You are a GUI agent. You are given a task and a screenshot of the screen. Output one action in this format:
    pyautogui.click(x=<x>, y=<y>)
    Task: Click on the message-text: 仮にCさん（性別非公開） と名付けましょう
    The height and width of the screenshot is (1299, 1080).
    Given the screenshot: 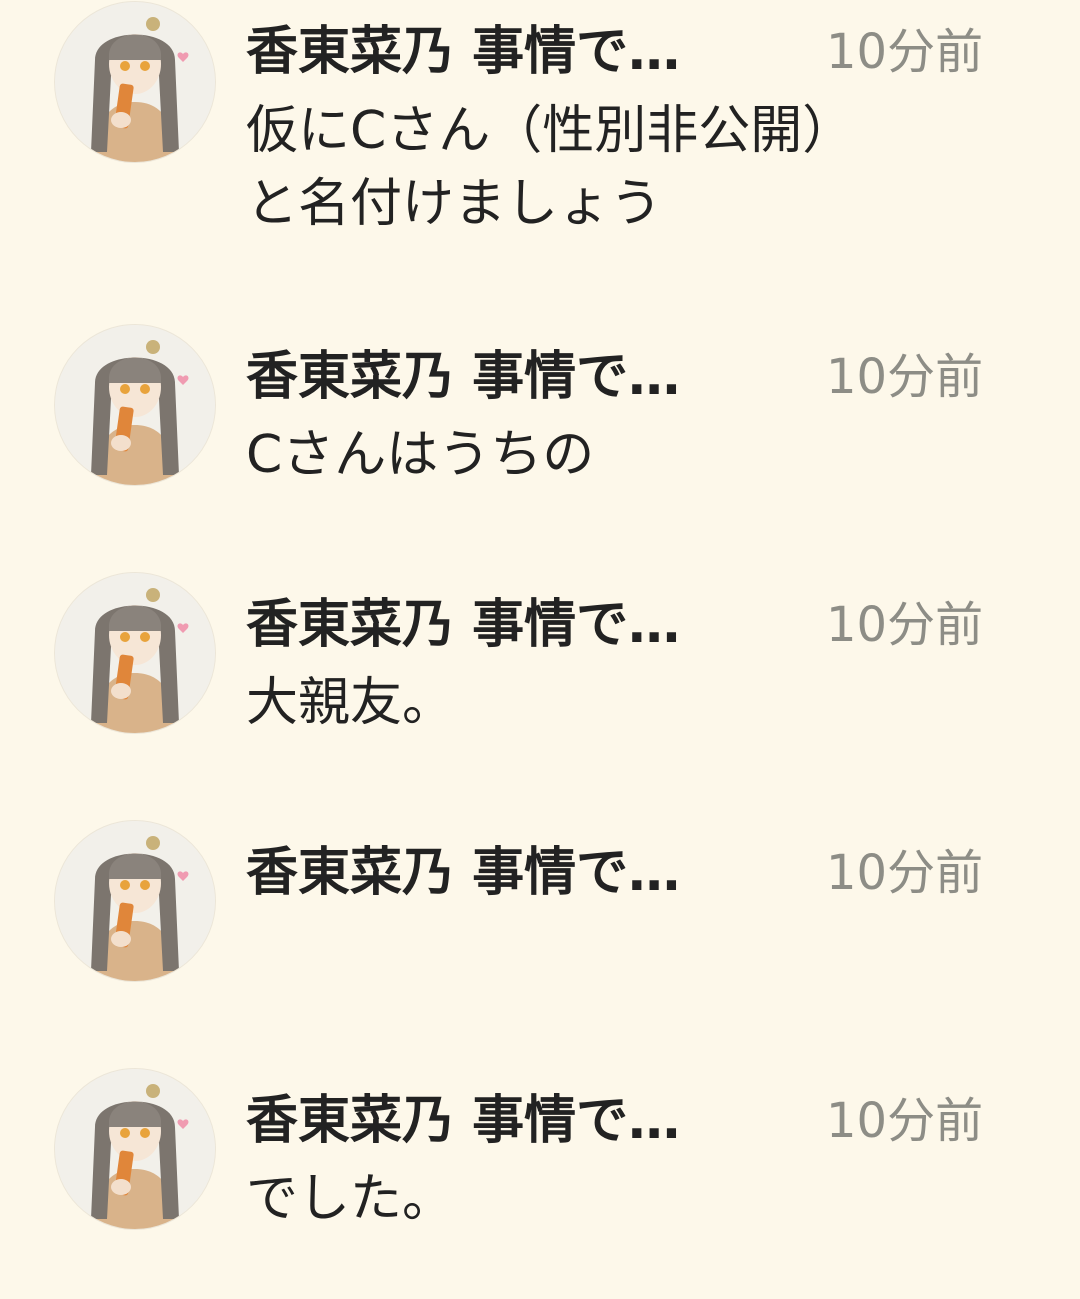 What is the action you would take?
    pyautogui.click(x=550, y=167)
    